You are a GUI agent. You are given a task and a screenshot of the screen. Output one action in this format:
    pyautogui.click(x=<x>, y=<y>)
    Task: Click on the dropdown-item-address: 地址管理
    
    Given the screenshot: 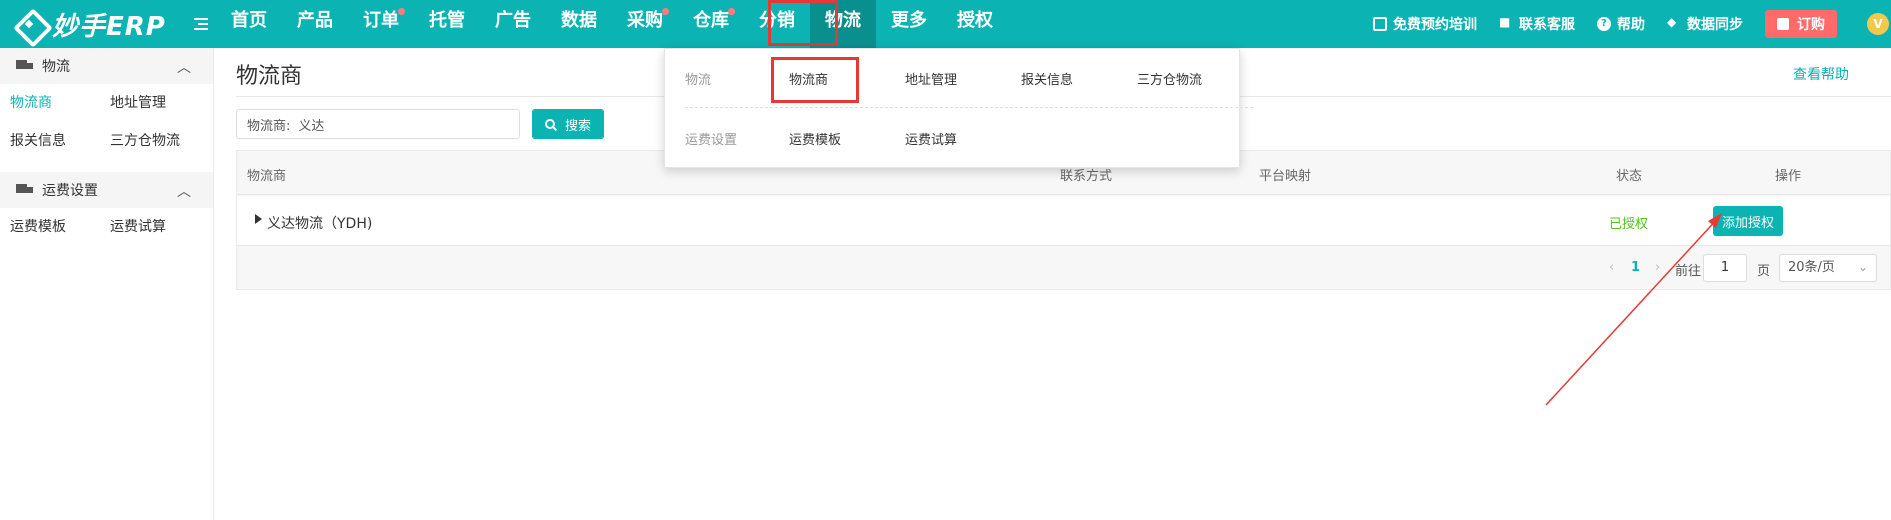 What is the action you would take?
    pyautogui.click(x=931, y=78)
    